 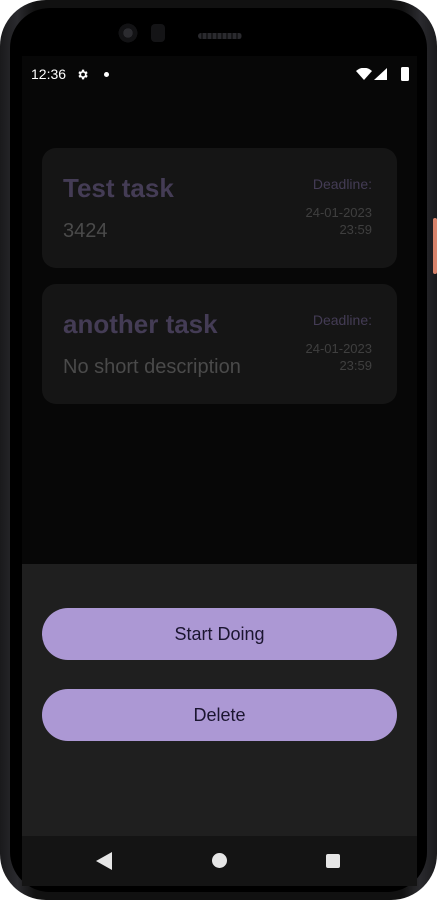 What do you see at coordinates (158, 33) in the screenshot?
I see `camera-sensor` at bounding box center [158, 33].